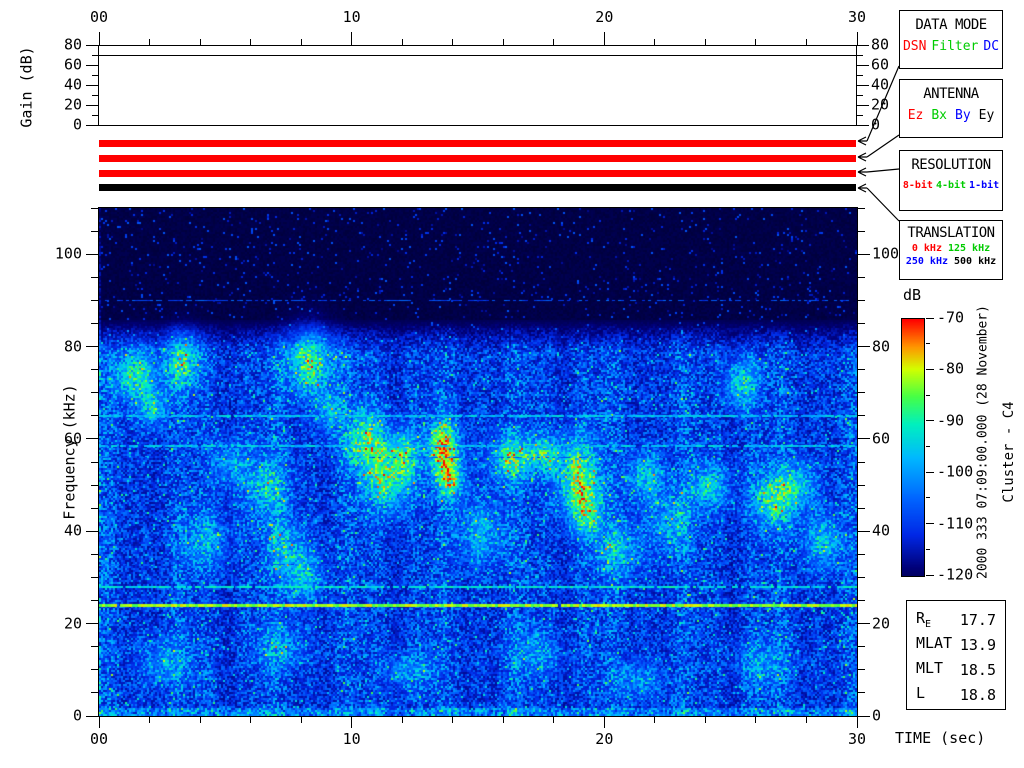 This screenshot has width=1024, height=768. What do you see at coordinates (477, 187) in the screenshot?
I see `status-bar-translation` at bounding box center [477, 187].